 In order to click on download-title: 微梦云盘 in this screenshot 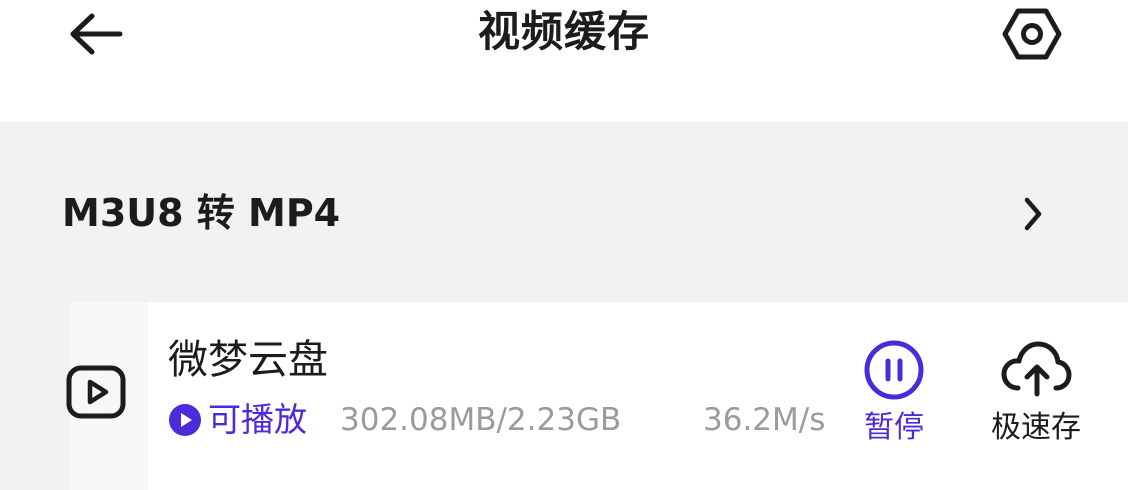, I will do `click(248, 360)`.